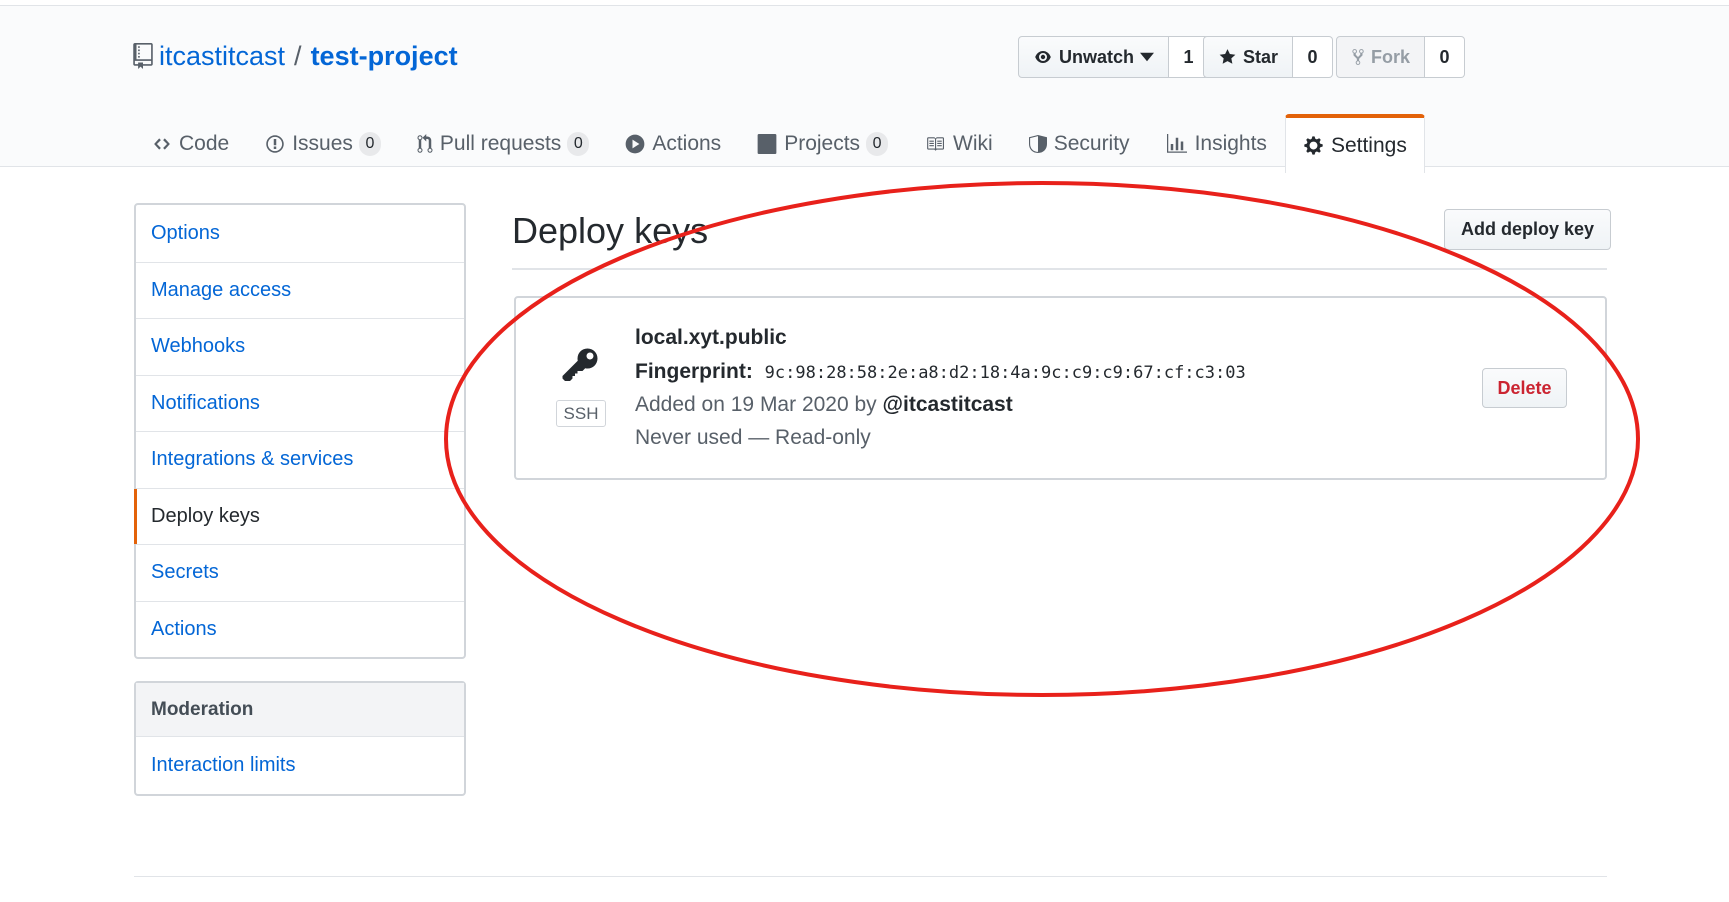 This screenshot has height=902, width=1729. I want to click on tab-actions-label: Actions, so click(687, 143).